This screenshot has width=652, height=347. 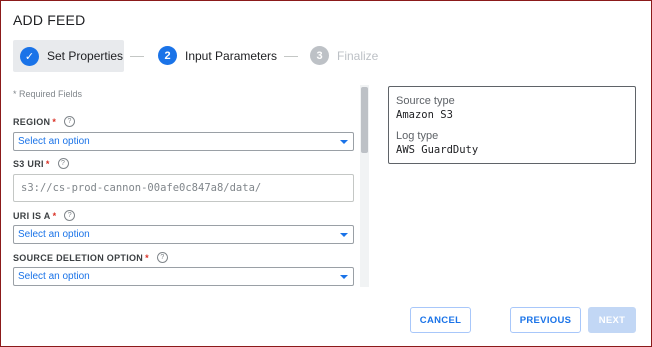 What do you see at coordinates (612, 320) in the screenshot?
I see `next-button: NEXT` at bounding box center [612, 320].